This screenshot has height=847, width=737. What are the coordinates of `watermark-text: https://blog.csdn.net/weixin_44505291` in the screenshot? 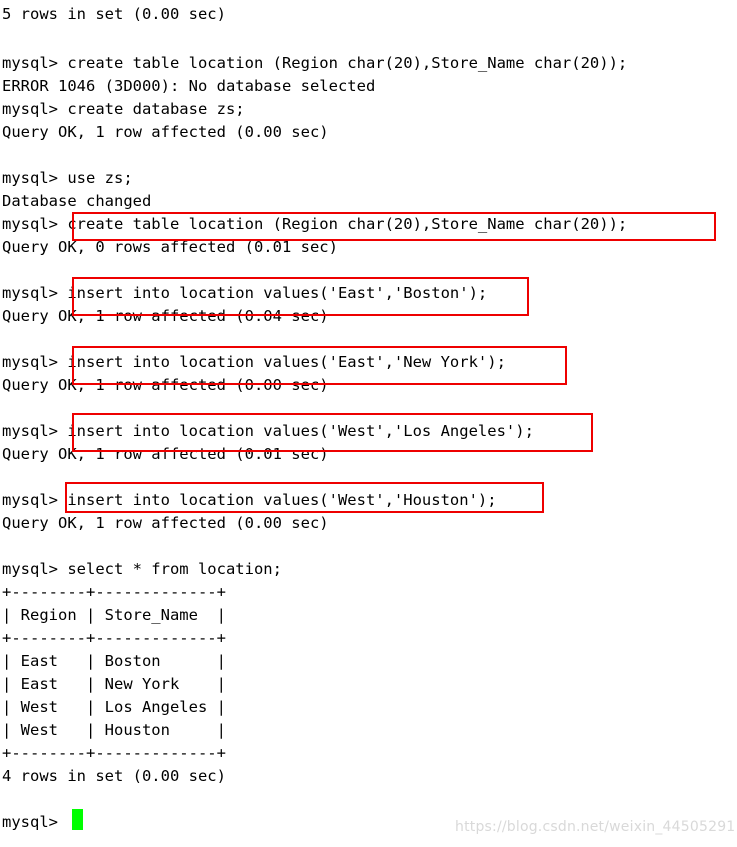 It's located at (595, 827).